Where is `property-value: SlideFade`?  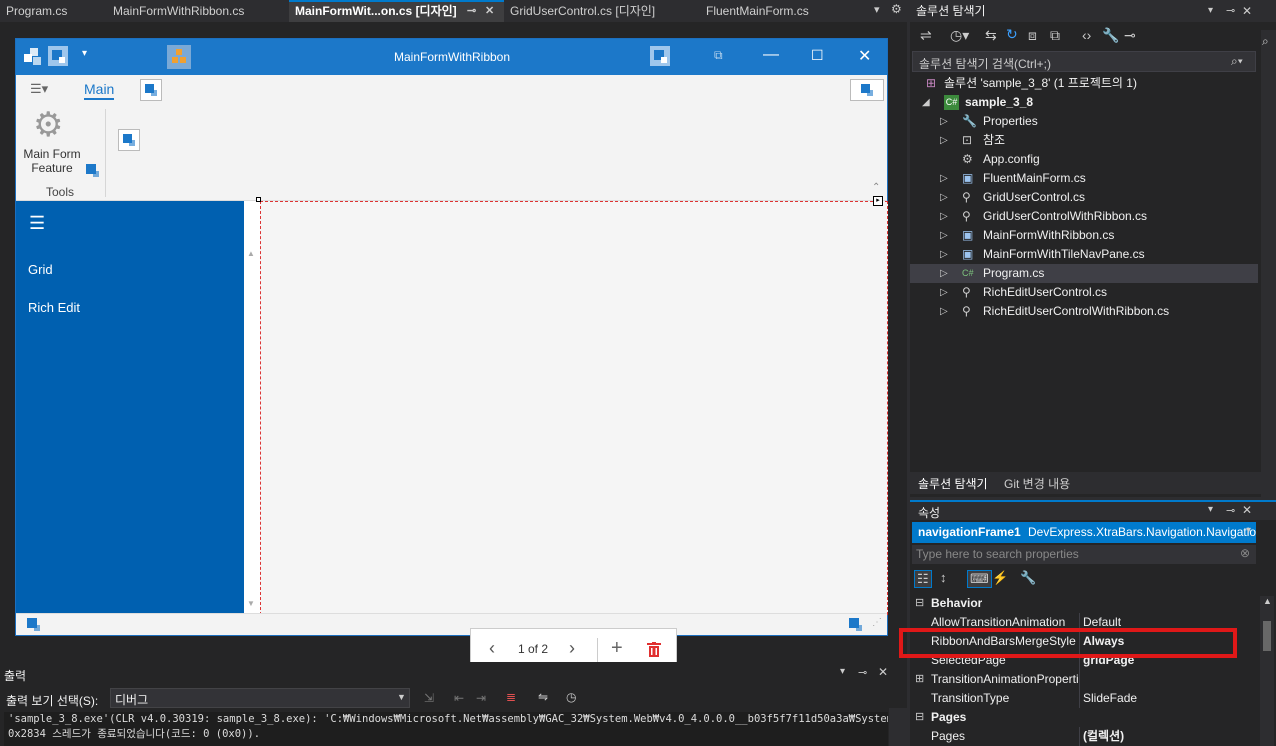 property-value: SlideFade is located at coordinates (1110, 698).